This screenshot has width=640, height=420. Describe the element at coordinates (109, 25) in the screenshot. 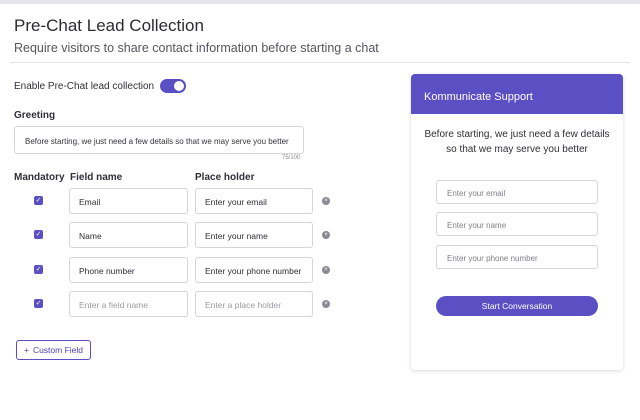

I see `page-title: Pre-Chat Lead Collection` at that location.